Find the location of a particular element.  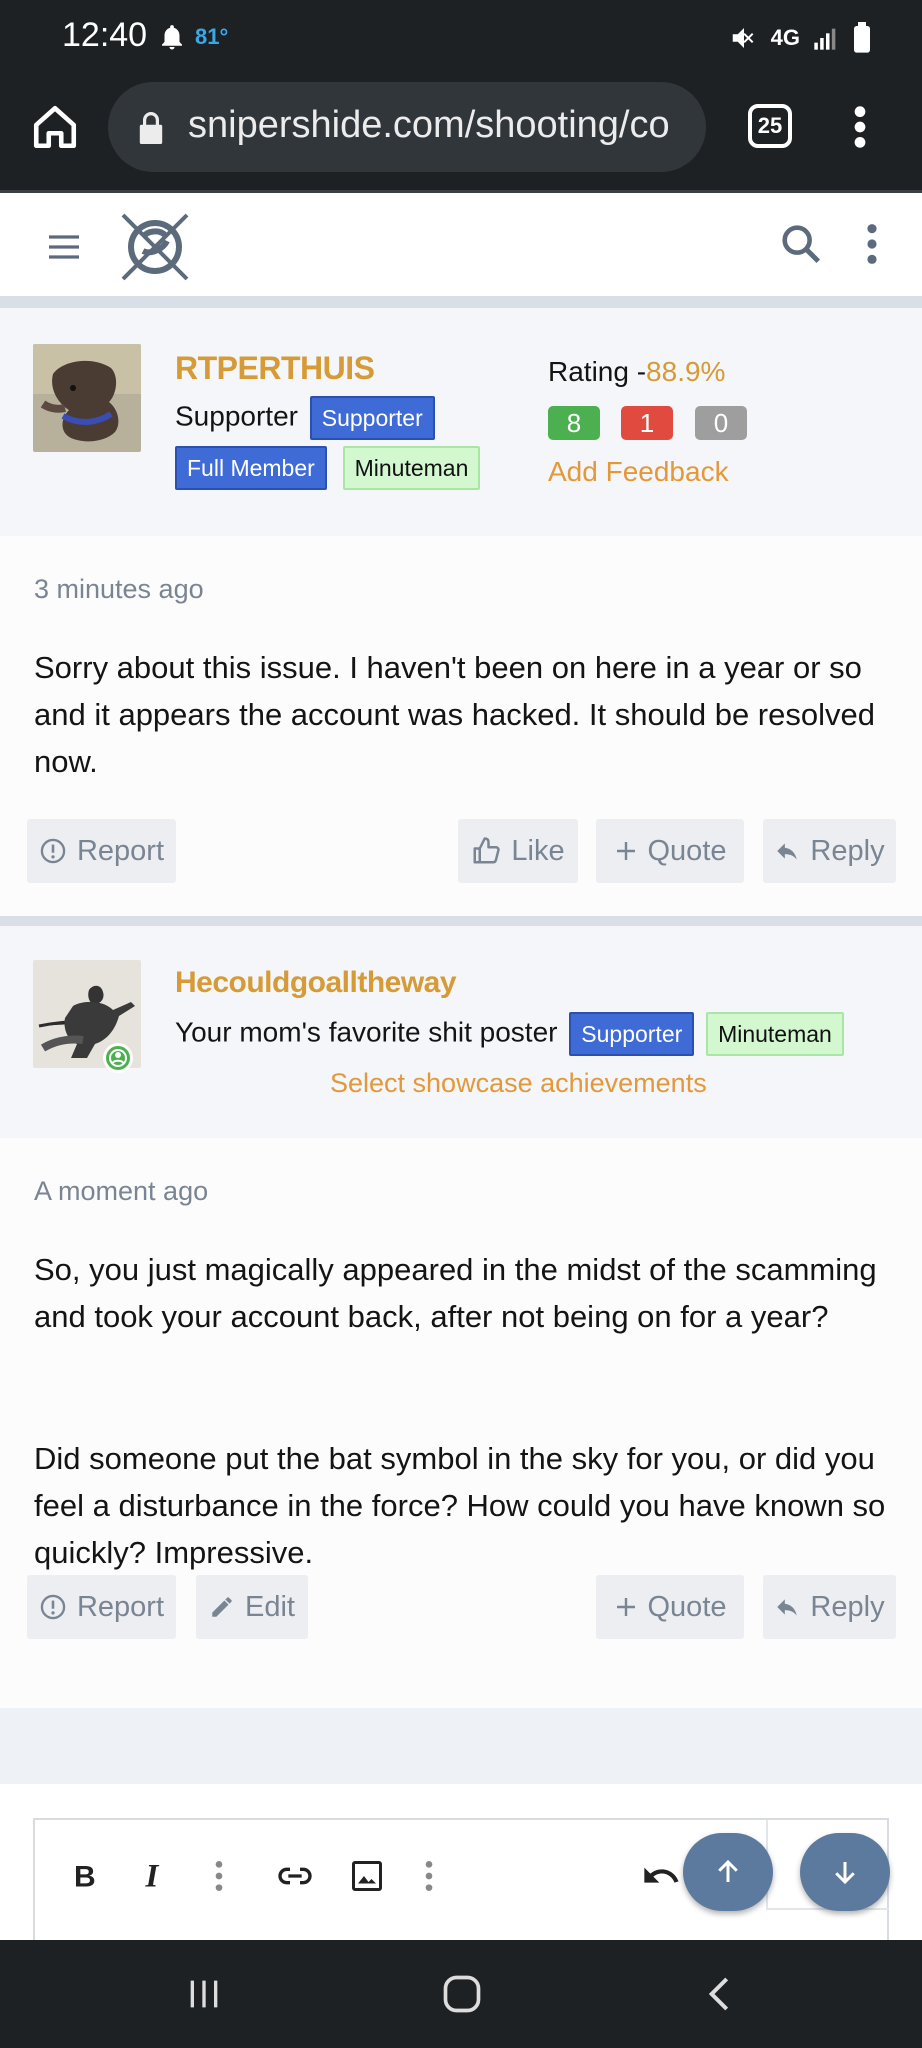

hamburger-menu-icon is located at coordinates (64, 247).